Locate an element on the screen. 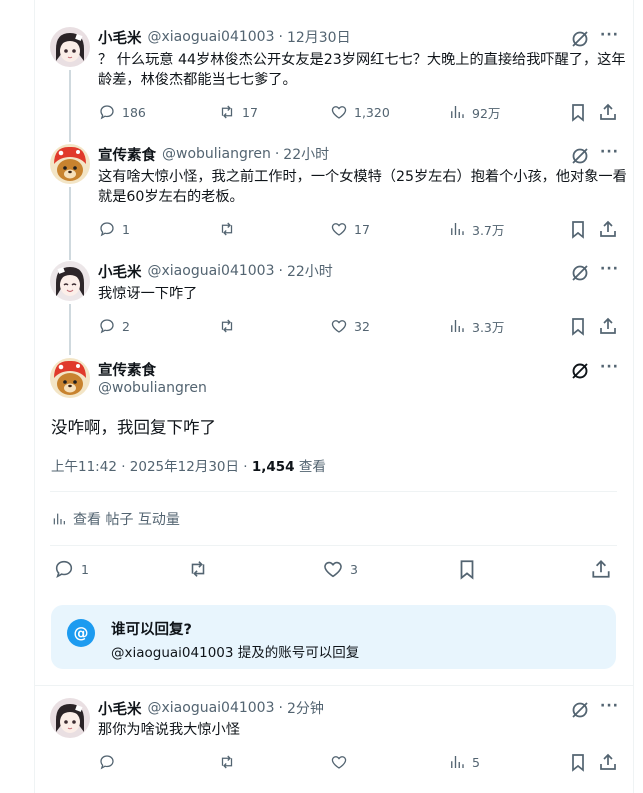 This screenshot has height=793, width=643. action-bar: 2 32 3.3万 is located at coordinates (363, 326).